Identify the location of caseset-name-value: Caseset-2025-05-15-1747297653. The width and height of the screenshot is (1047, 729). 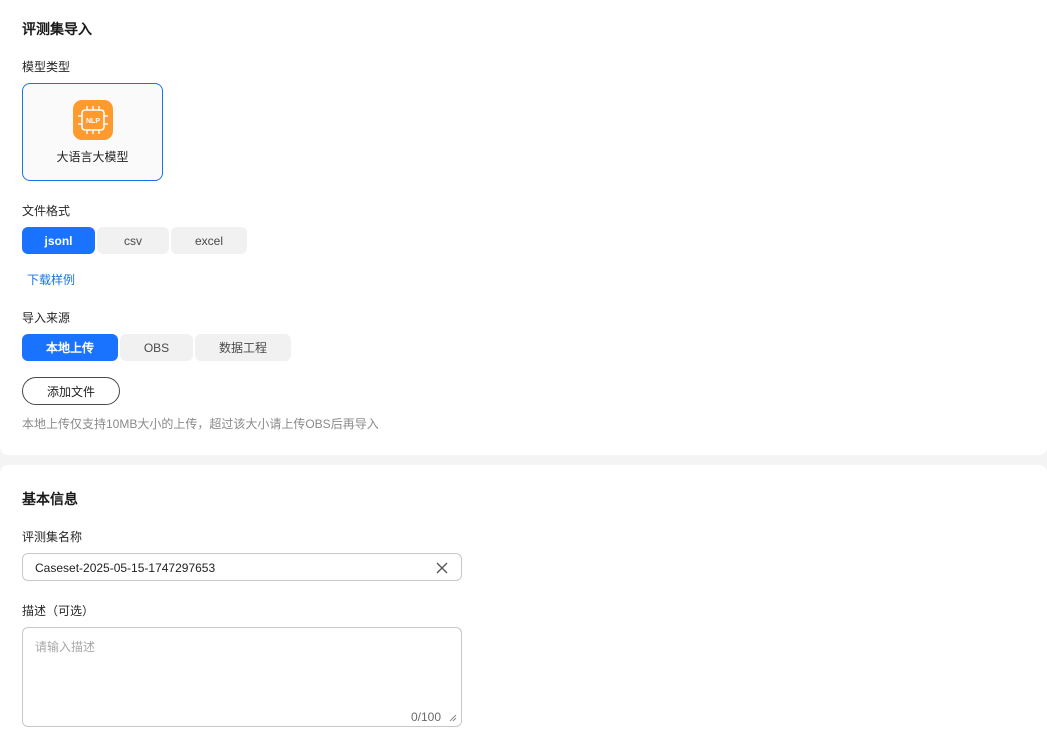
(125, 568).